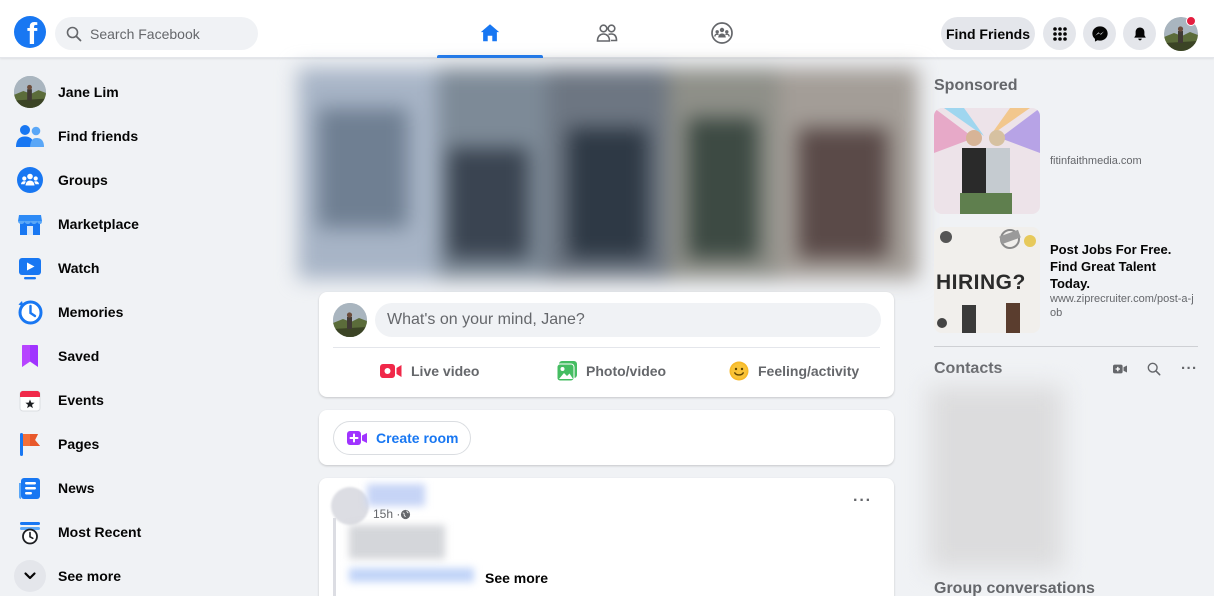 Image resolution: width=1214 pixels, height=596 pixels. I want to click on sidebar-item-groups: Groups, so click(145, 180).